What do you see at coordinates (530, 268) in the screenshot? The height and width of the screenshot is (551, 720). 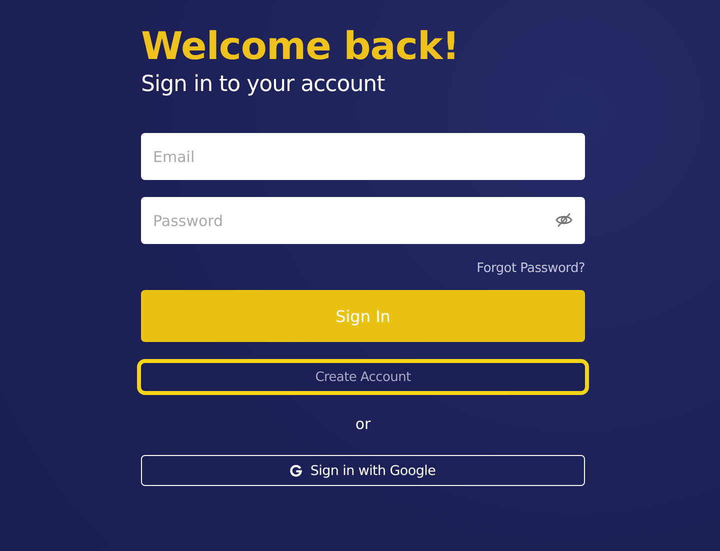 I see `forgot-password-link: Forgot Password?` at bounding box center [530, 268].